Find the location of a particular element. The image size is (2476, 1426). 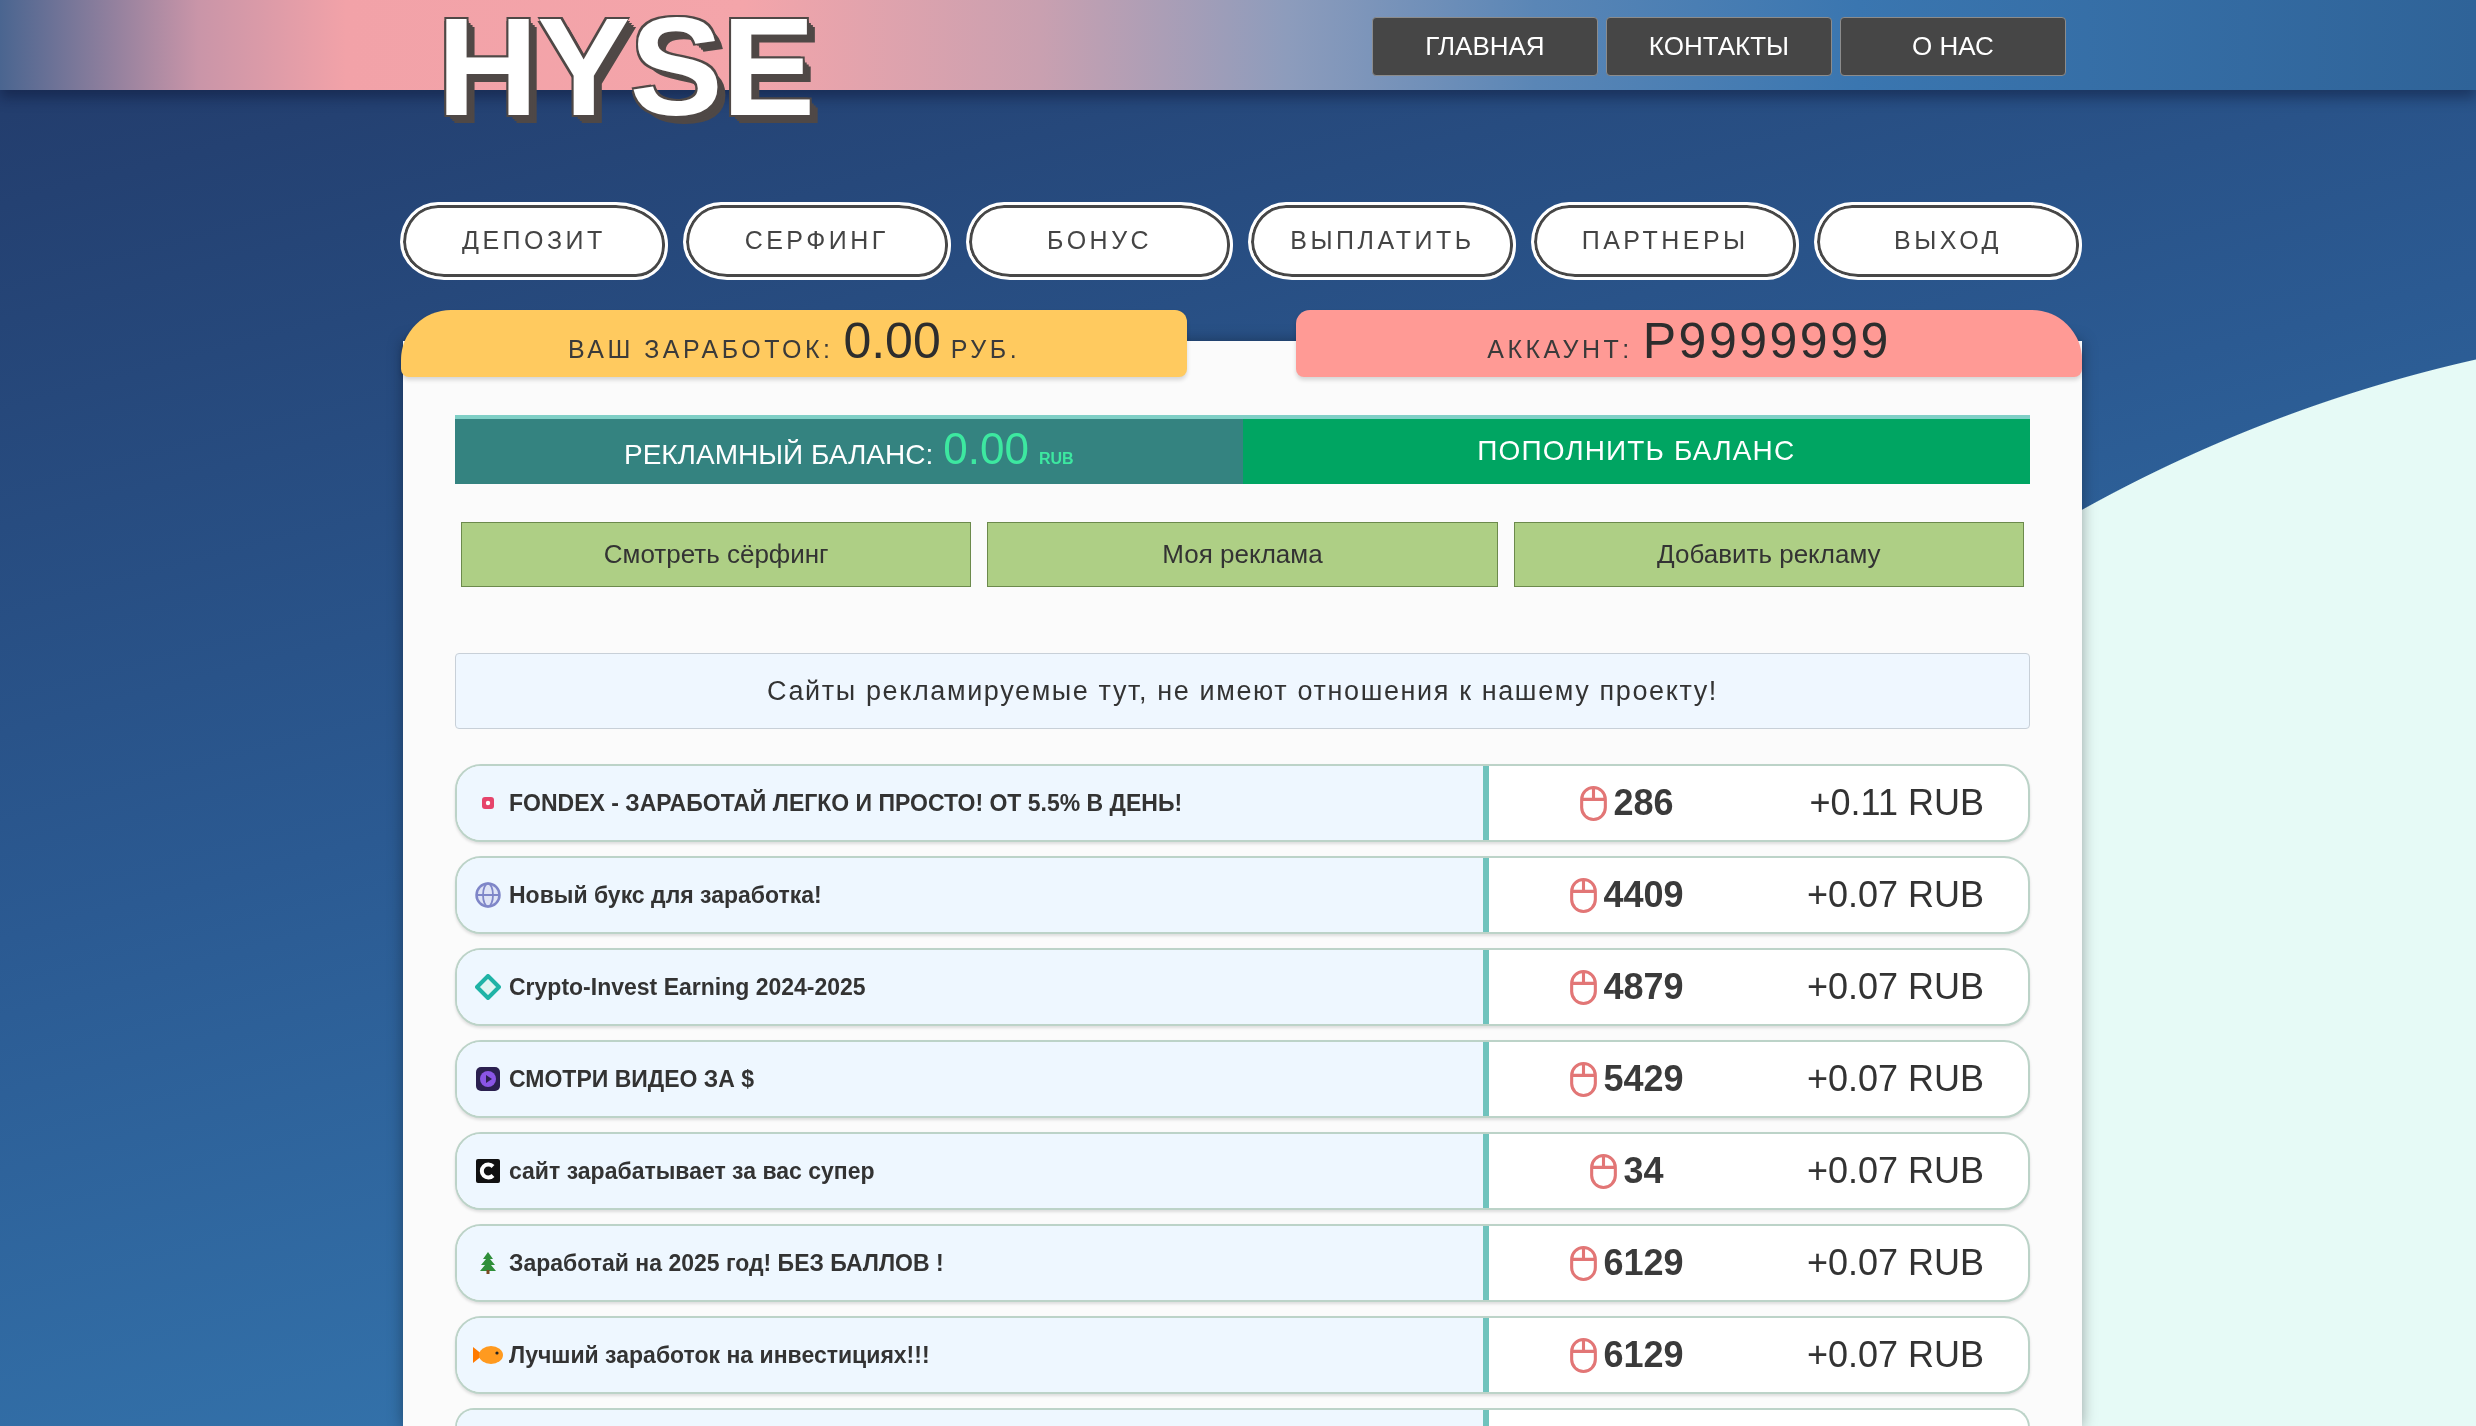

nav-link: ГЛАВНАЯ is located at coordinates (1485, 46).